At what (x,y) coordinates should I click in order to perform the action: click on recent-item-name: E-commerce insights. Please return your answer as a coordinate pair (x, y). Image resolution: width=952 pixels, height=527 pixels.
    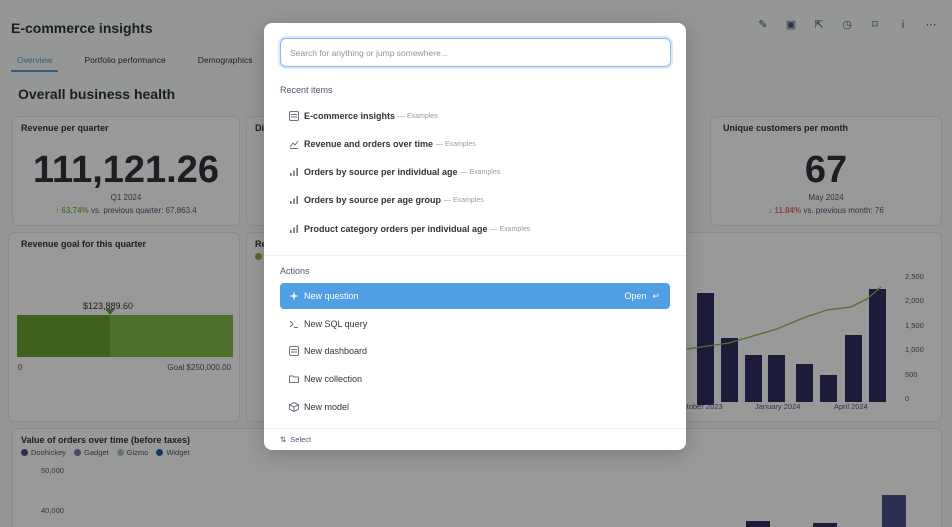
    Looking at the image, I should click on (350, 116).